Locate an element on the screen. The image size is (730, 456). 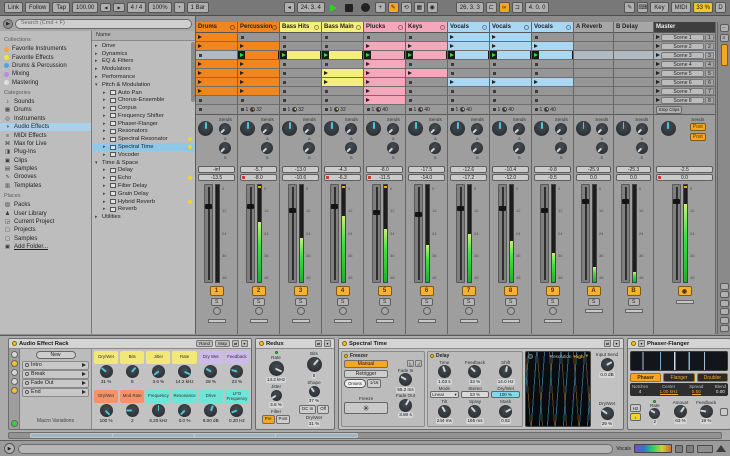
collection-item-mastering: Mastering is located at coordinates (45, 83).